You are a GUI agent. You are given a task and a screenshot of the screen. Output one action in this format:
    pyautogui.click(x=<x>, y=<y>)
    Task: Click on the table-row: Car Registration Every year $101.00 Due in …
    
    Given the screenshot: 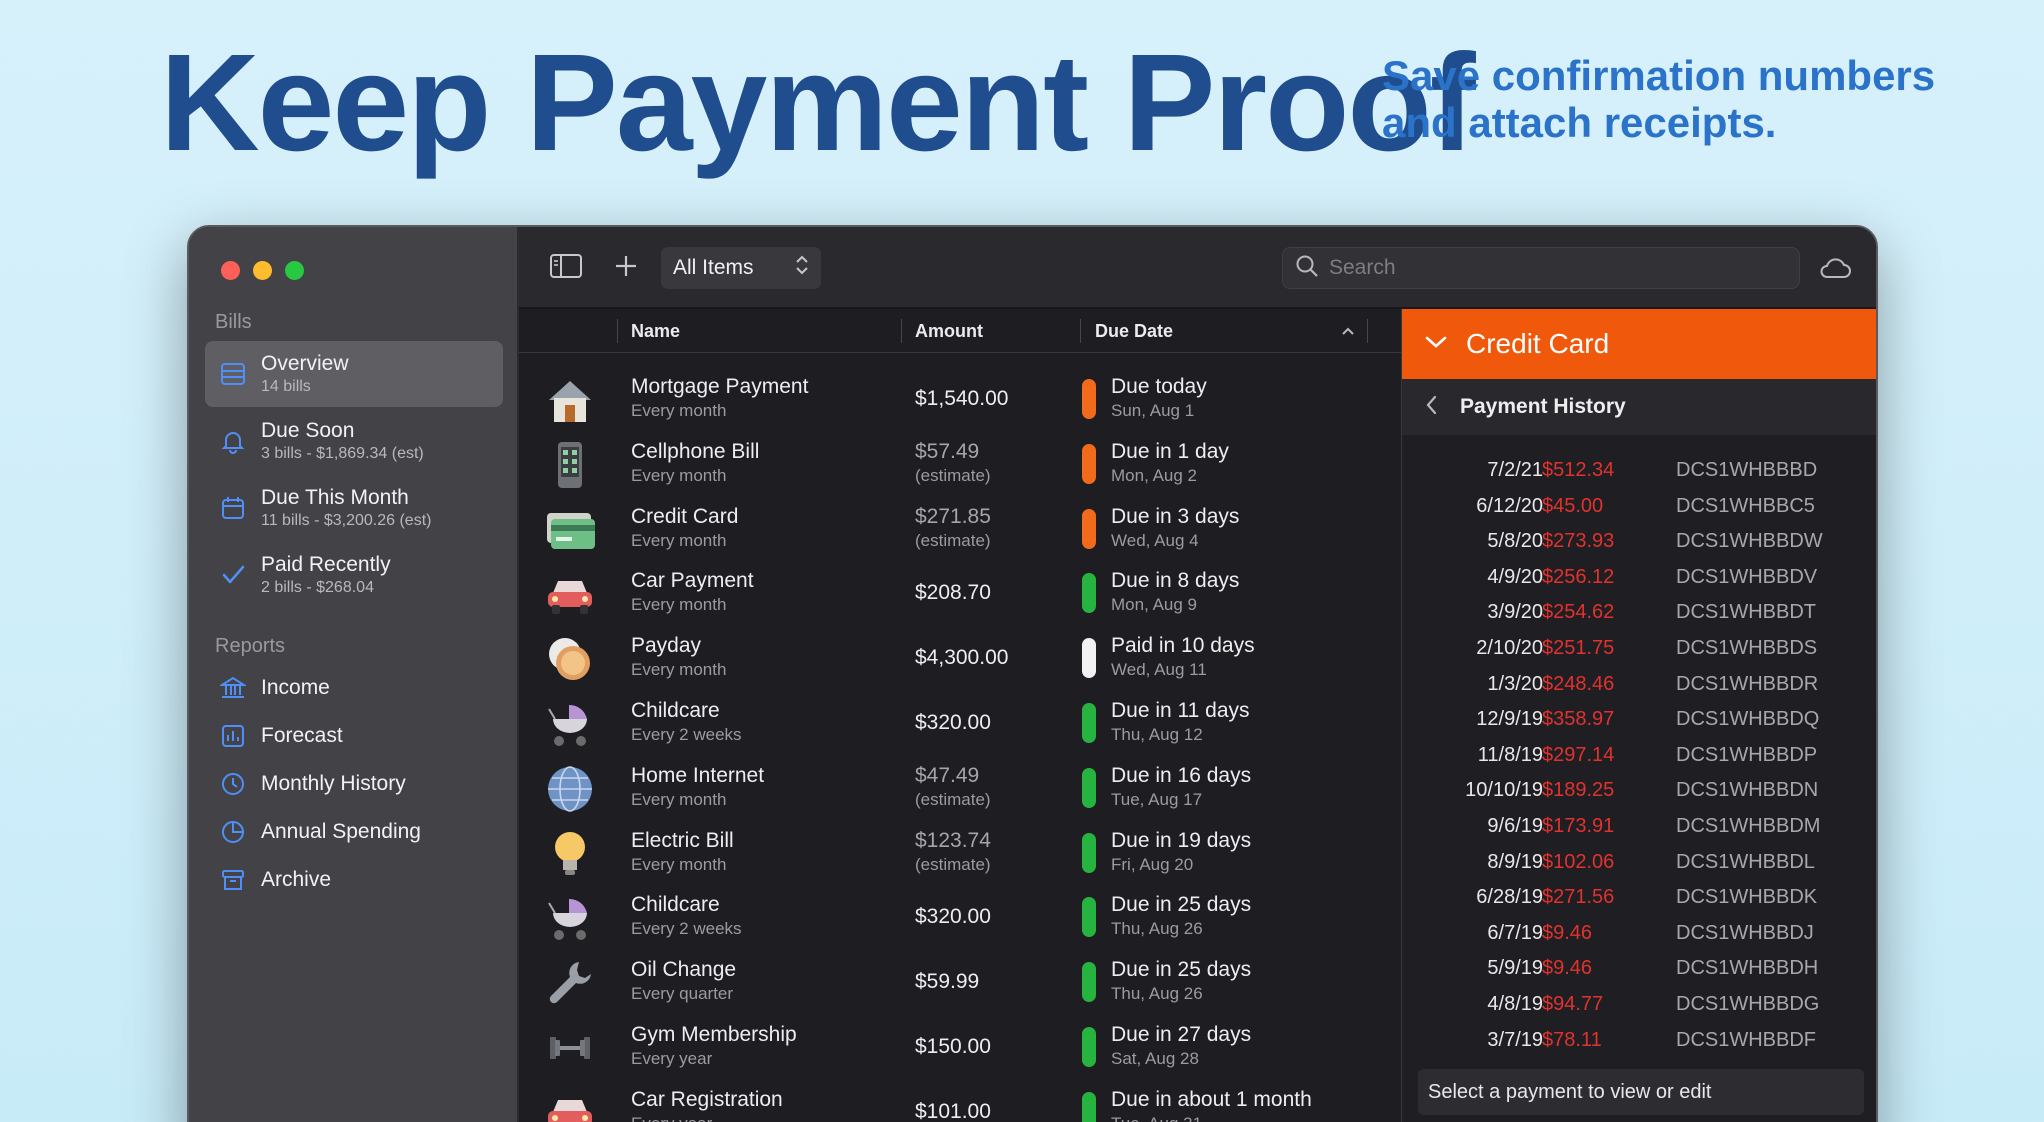 What is the action you would take?
    pyautogui.click(x=960, y=1101)
    